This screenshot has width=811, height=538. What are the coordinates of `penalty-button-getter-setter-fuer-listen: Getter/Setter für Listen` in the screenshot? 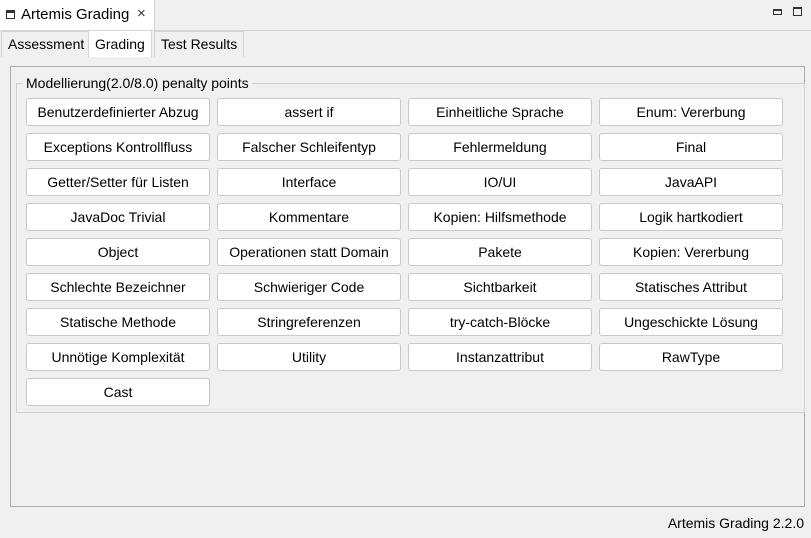 It's located at (118, 182).